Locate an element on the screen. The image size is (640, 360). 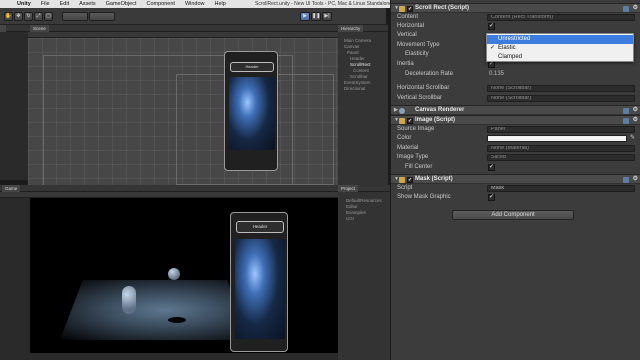
scrollrect-component-header: ▼ ✓ Scroll Rect (Script) ⚙ is located at coordinates (515, 8).